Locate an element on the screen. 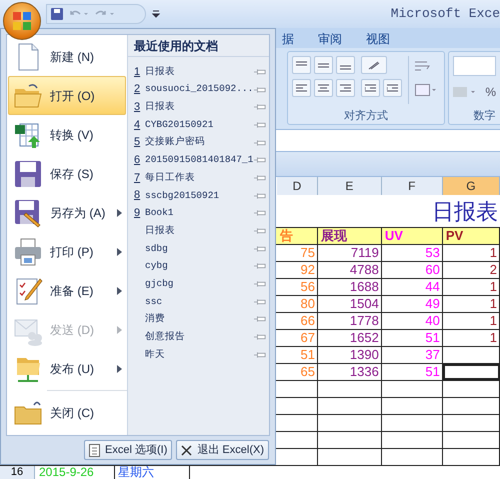 This screenshot has height=479, width=500. active-cell is located at coordinates (471, 372).